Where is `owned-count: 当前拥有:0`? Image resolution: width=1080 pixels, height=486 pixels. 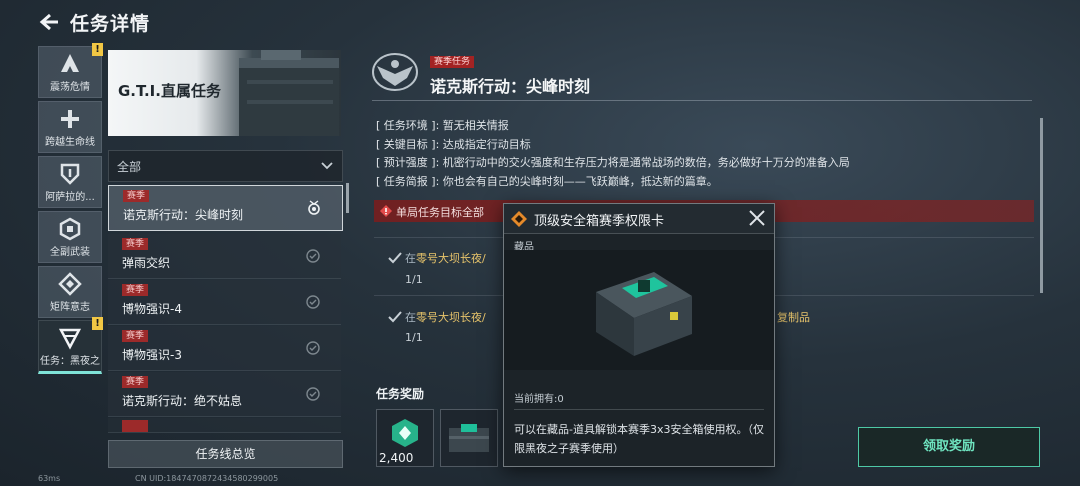 owned-count: 当前拥有:0 is located at coordinates (539, 399).